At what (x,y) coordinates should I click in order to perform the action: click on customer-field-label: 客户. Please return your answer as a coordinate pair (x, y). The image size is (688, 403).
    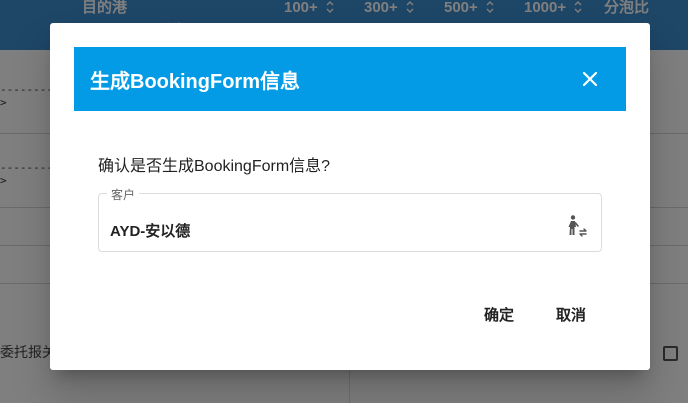
    Looking at the image, I should click on (123, 194).